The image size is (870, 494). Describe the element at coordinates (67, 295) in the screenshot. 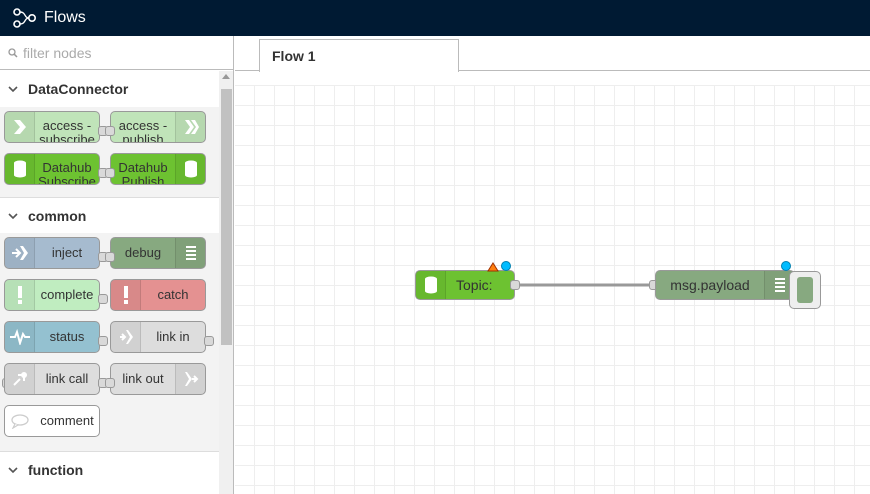

I see `palette-node-label: complete` at that location.